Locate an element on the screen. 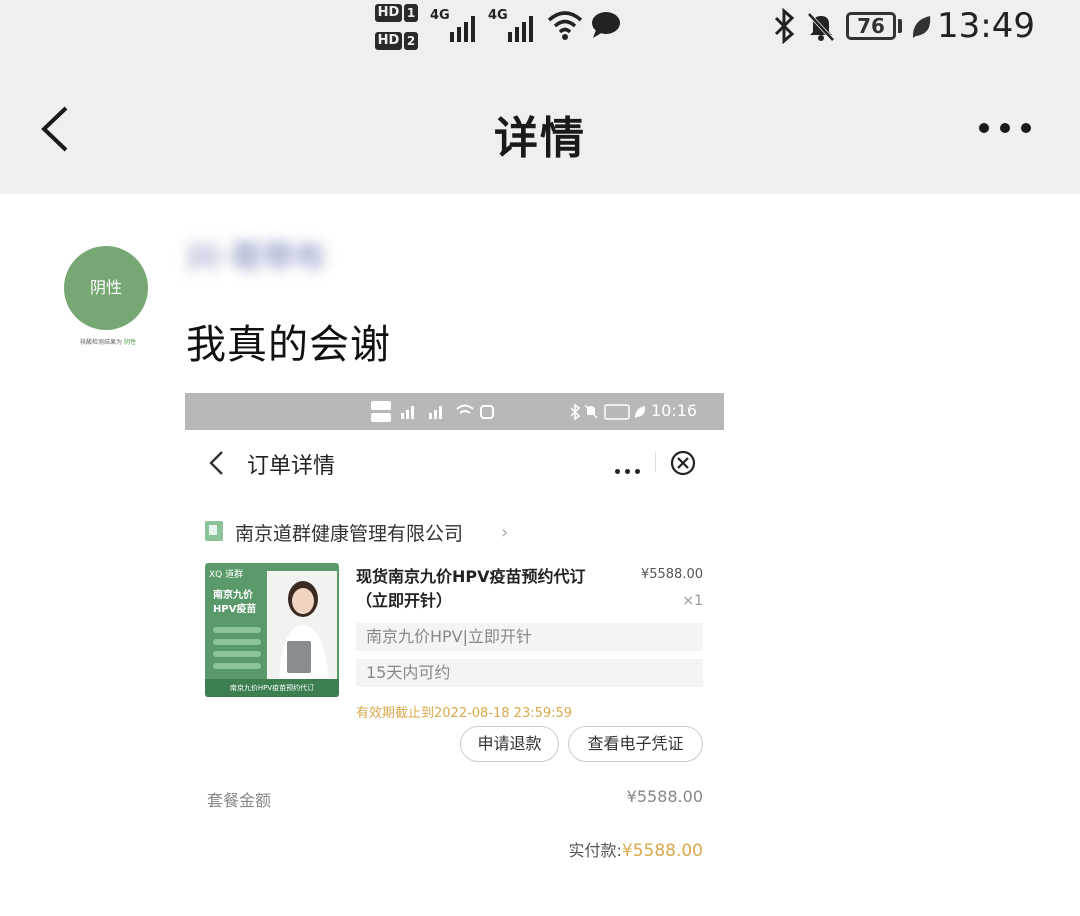 This screenshot has height=916, width=1080. status-bar: HD 1 HD 2 4G 4G 76 13:49 is located at coordinates (540, 28).